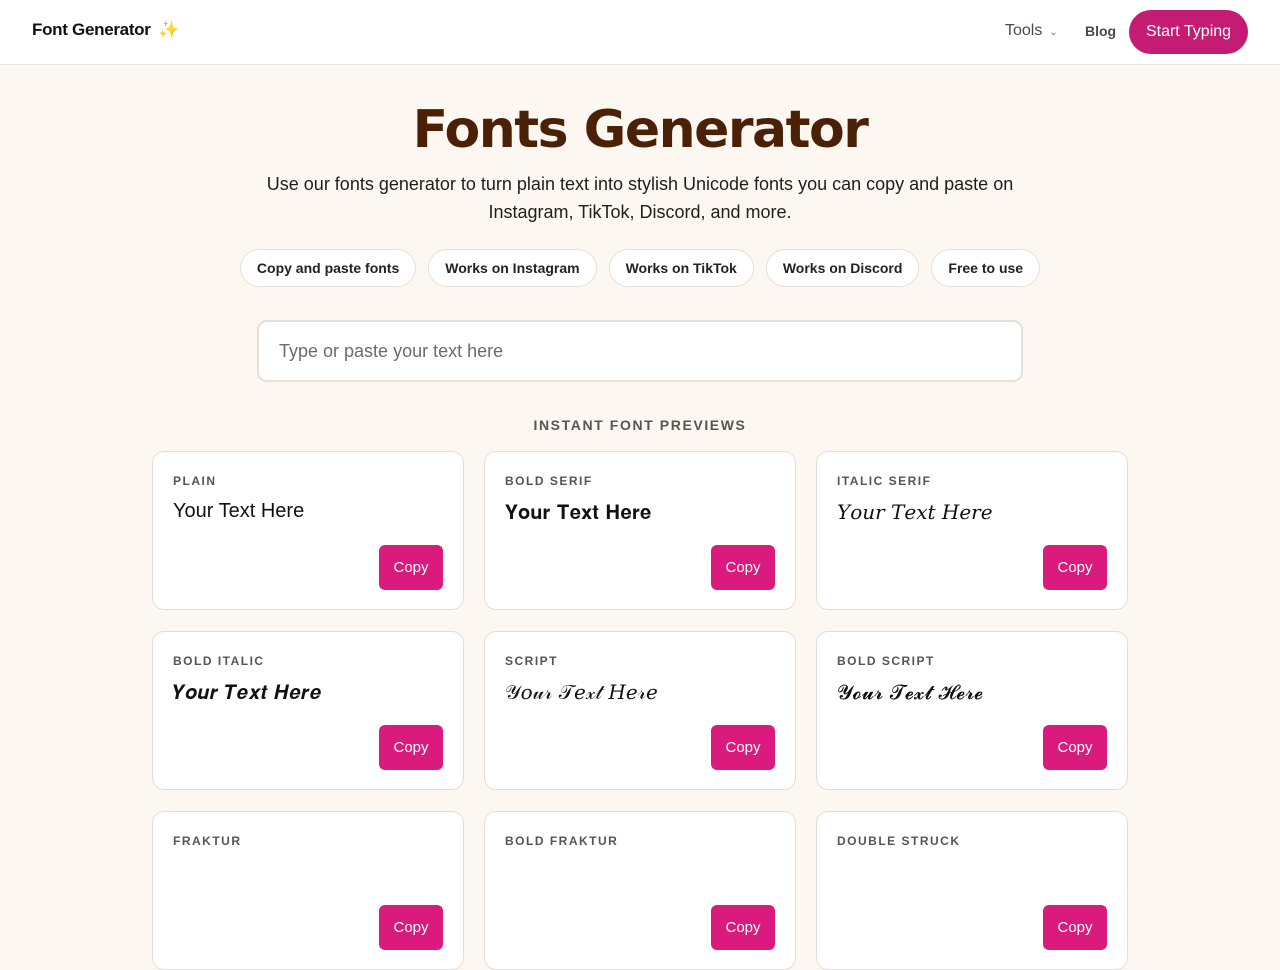  I want to click on card-label: FRAKTUR, so click(207, 841).